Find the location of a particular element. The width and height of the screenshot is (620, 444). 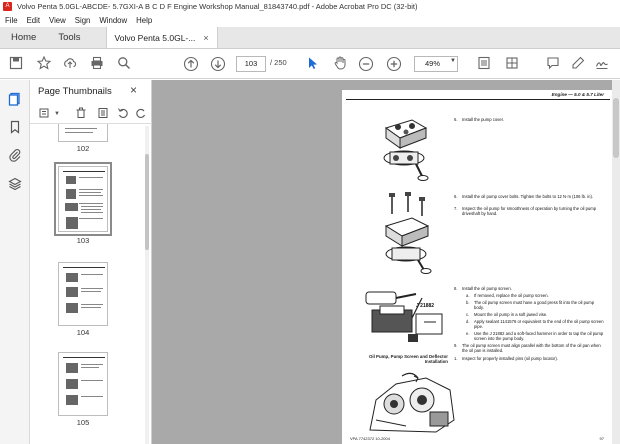

toolbar: 103 / 250 49% ▼ is located at coordinates (310, 64).